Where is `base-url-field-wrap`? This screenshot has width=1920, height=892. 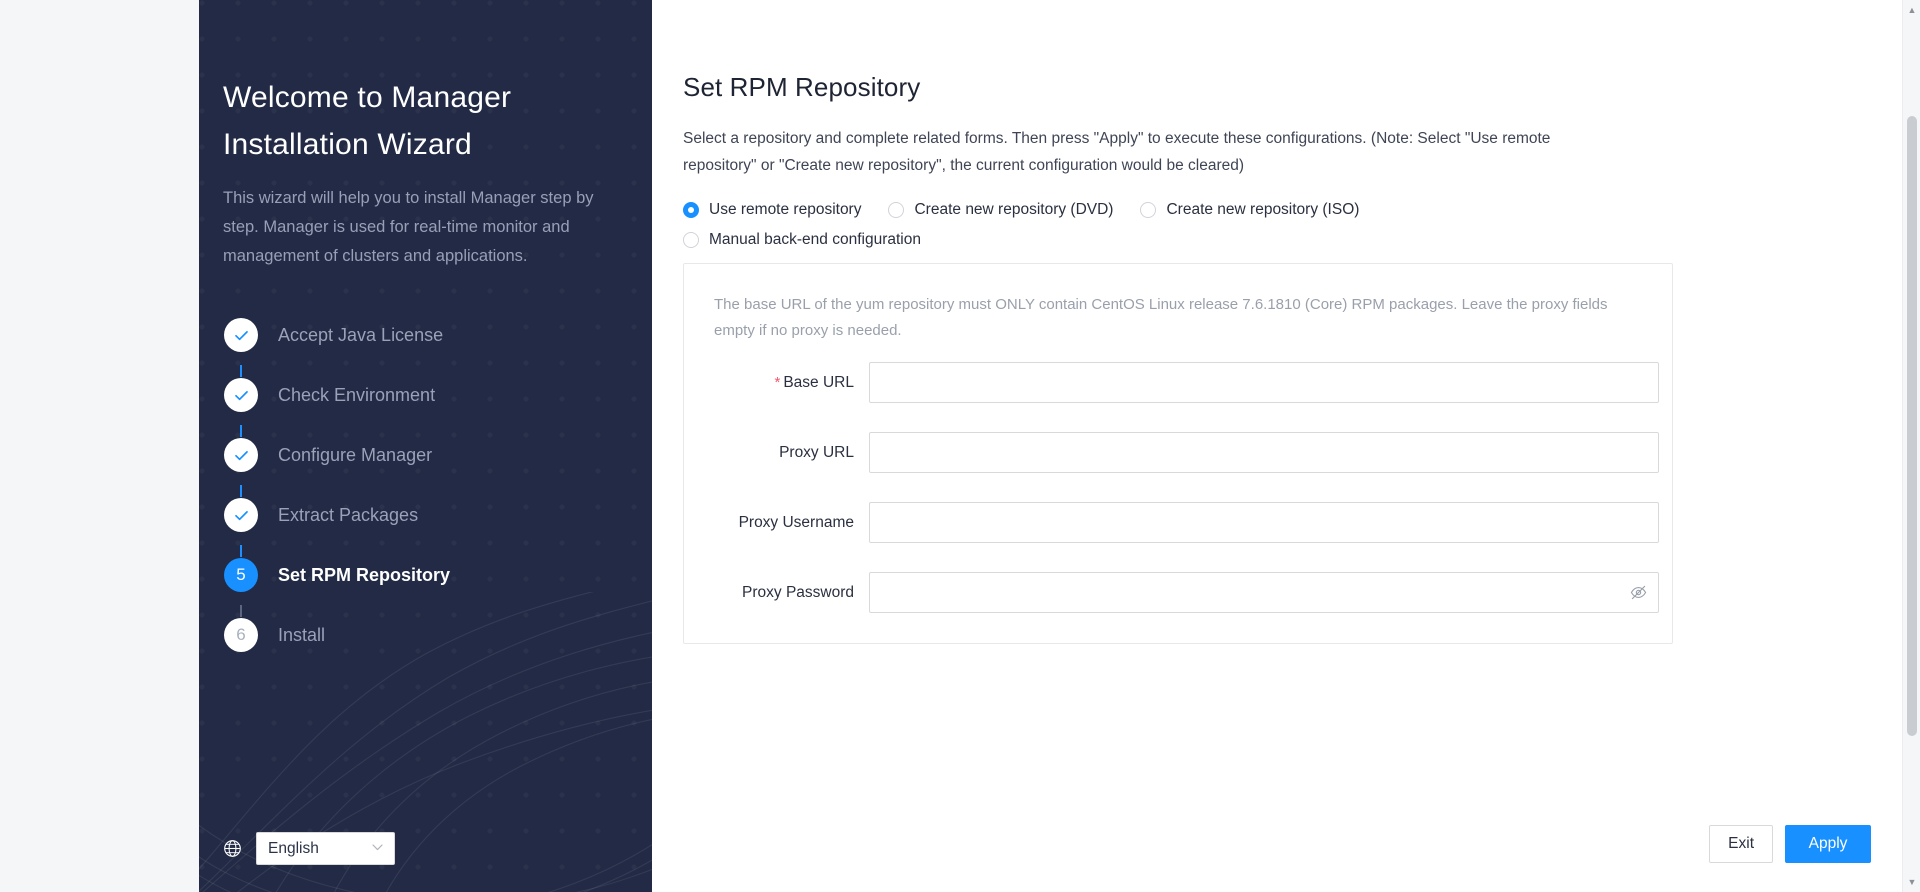
base-url-field-wrap is located at coordinates (1264, 382).